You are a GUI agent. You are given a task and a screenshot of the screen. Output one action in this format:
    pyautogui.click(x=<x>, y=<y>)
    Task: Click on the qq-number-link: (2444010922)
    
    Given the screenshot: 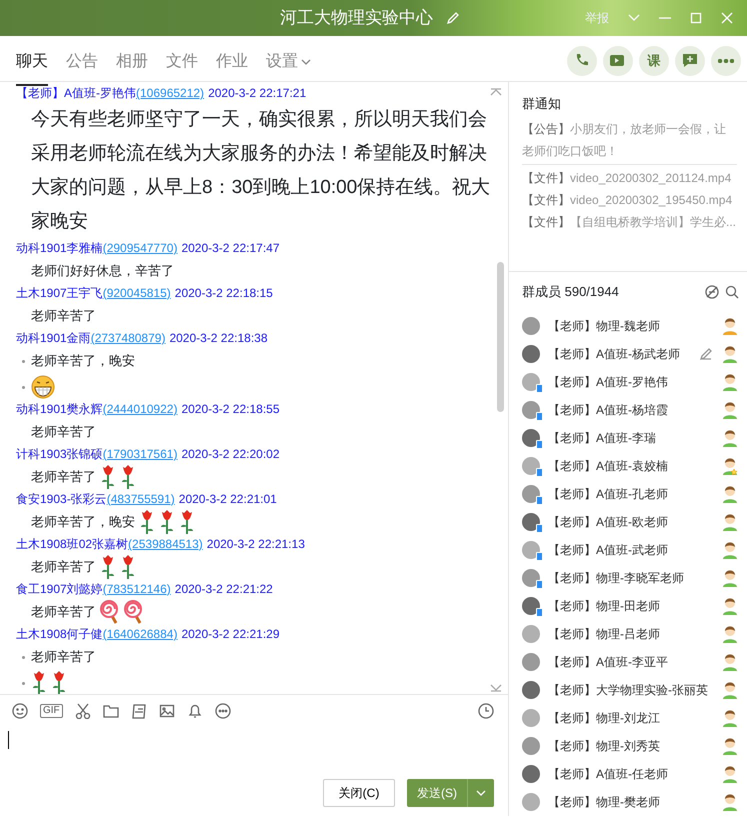 What is the action you would take?
    pyautogui.click(x=140, y=409)
    